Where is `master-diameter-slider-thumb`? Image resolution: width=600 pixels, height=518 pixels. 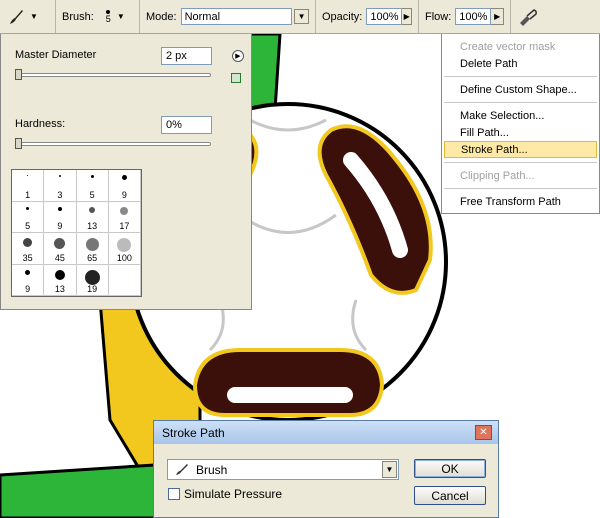 master-diameter-slider-thumb is located at coordinates (18, 74).